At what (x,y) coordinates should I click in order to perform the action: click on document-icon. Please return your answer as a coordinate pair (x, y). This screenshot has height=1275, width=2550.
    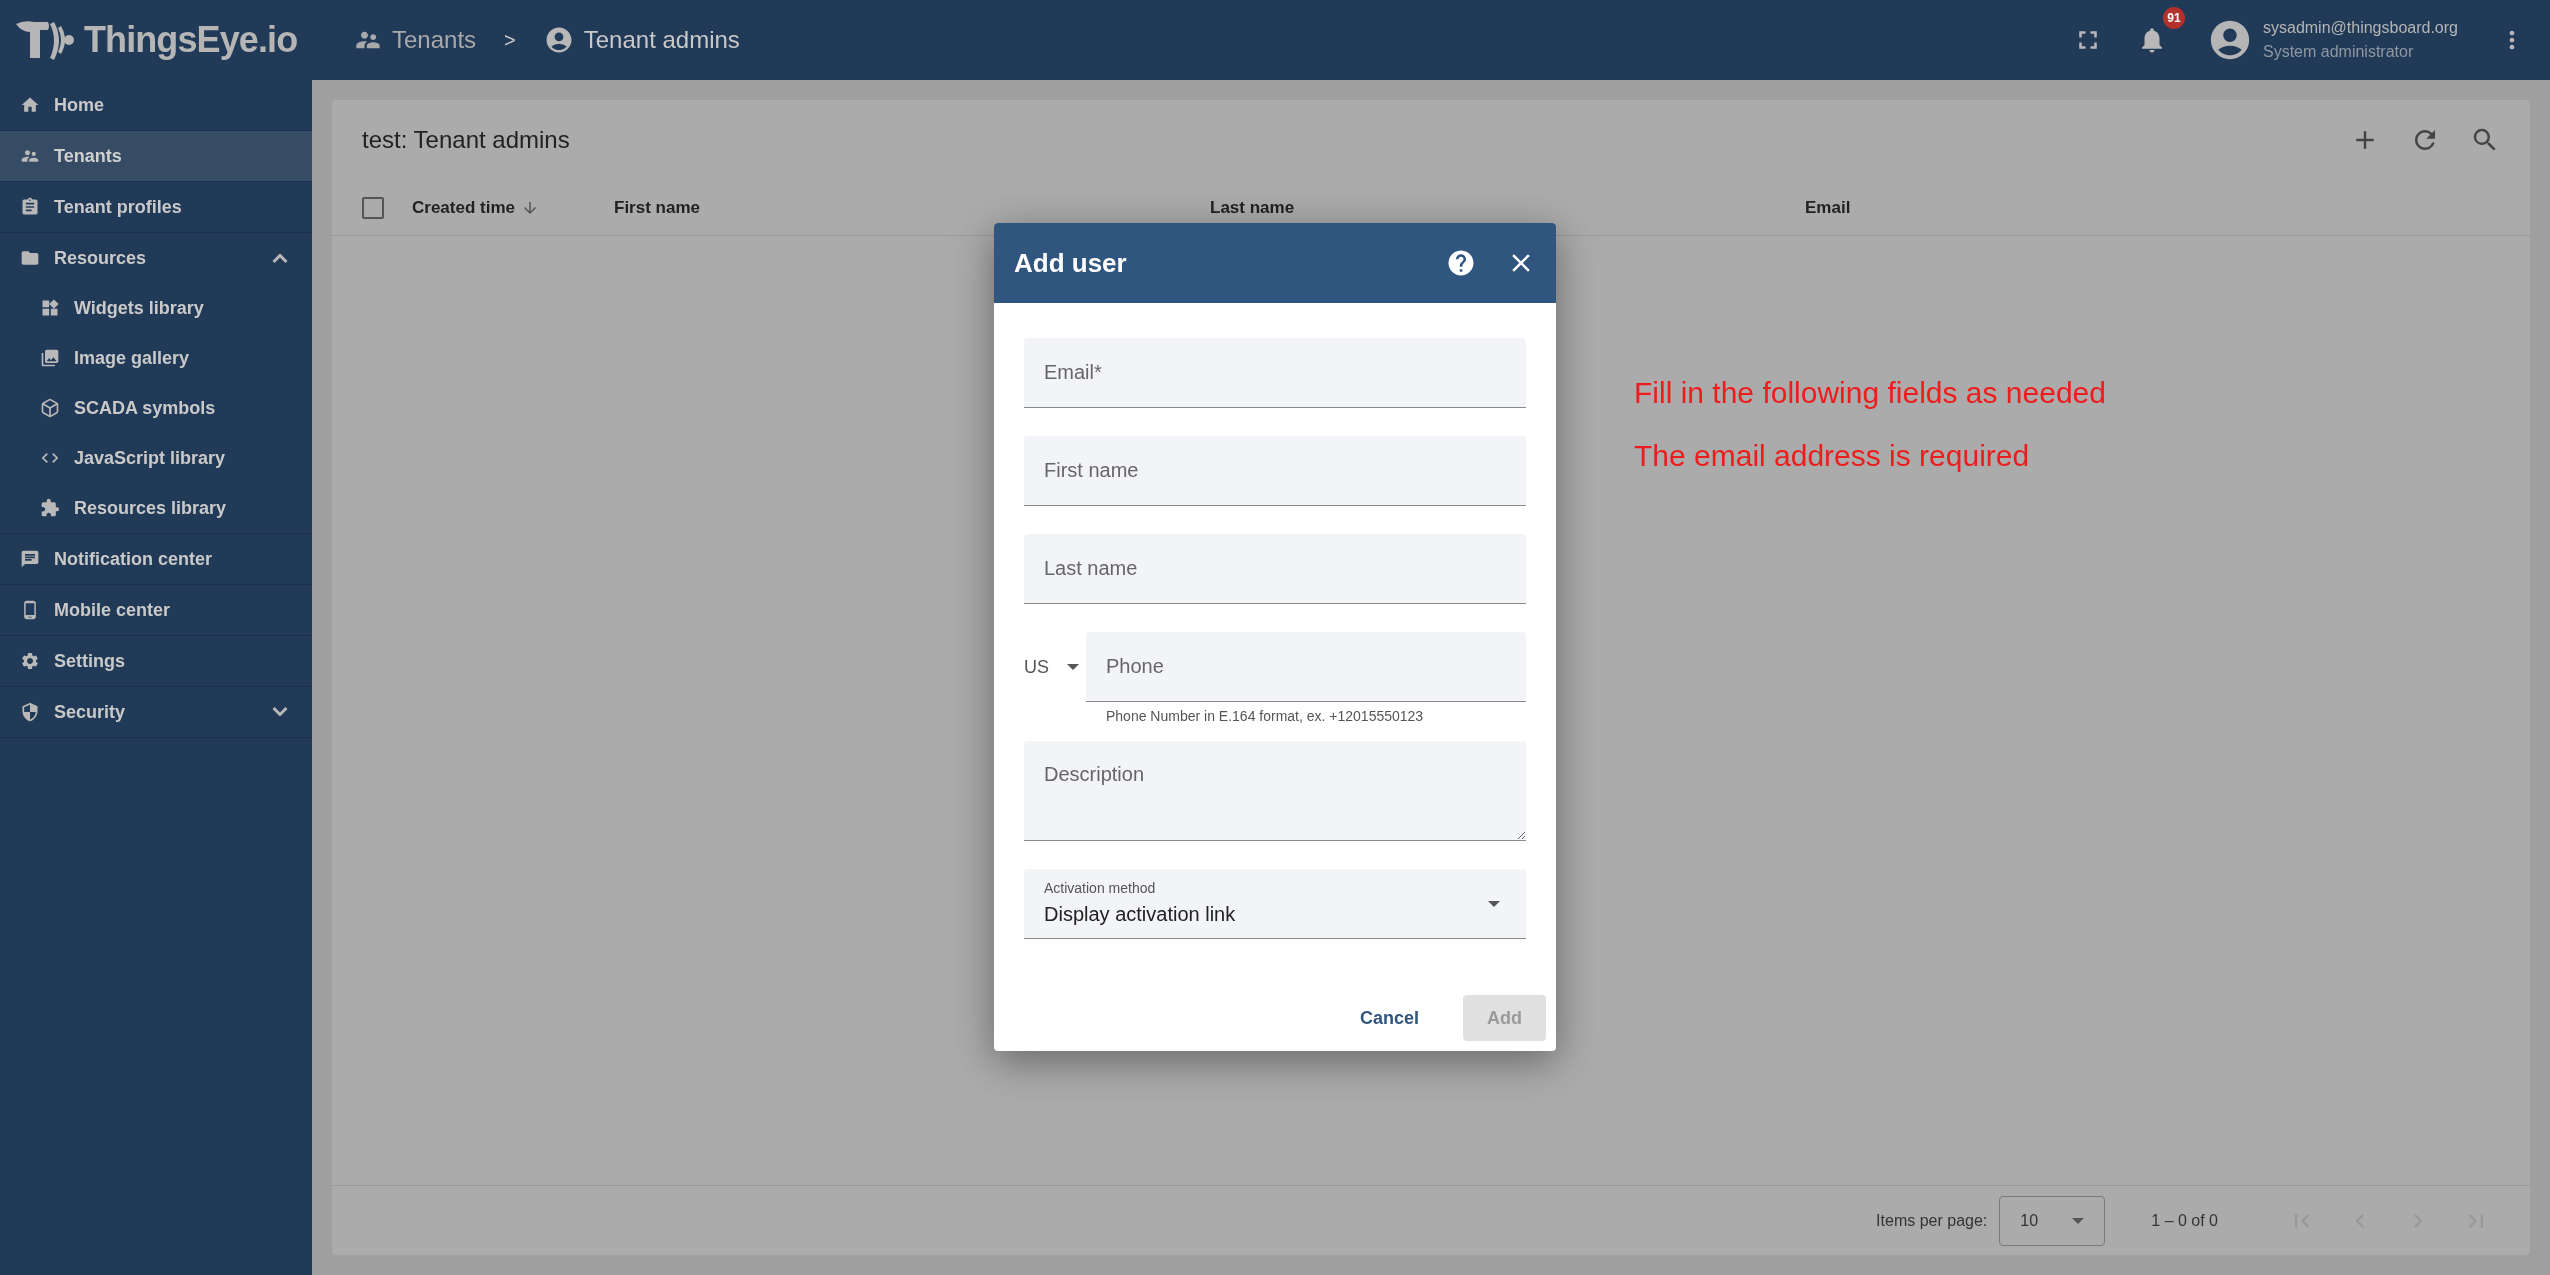
    Looking at the image, I should click on (30, 207).